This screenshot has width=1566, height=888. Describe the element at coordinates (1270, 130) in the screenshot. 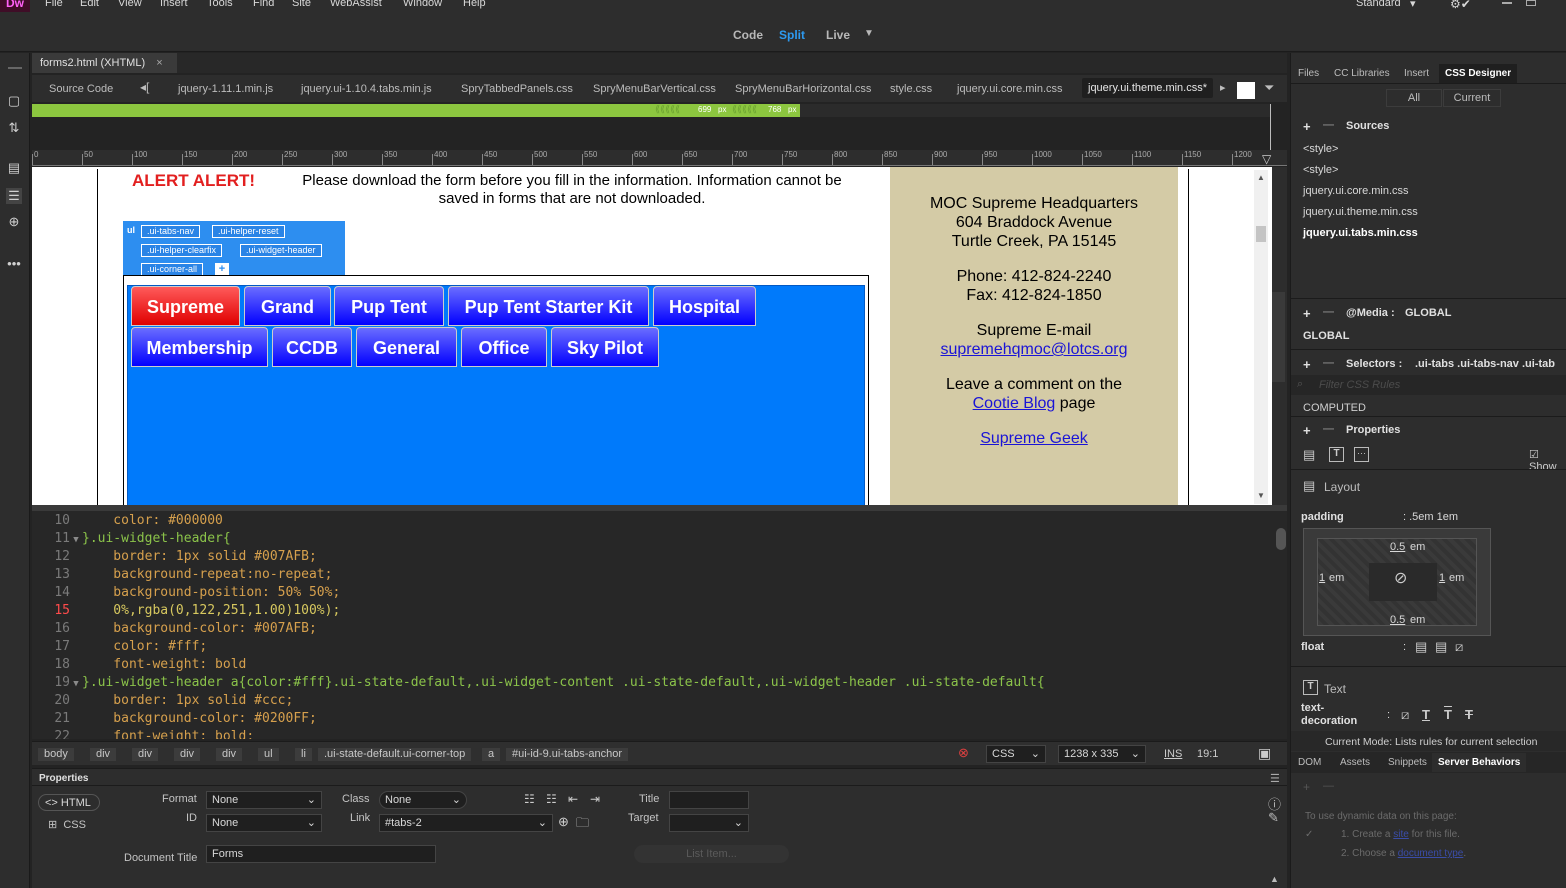

I see `viewport-width-handle` at that location.